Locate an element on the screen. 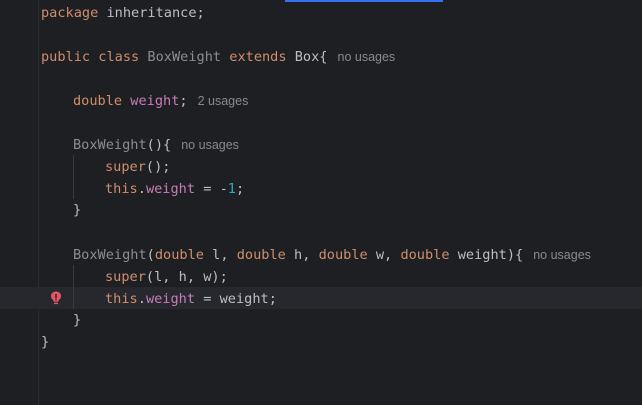 This screenshot has width=642, height=405. keyword: extends is located at coordinates (258, 57).